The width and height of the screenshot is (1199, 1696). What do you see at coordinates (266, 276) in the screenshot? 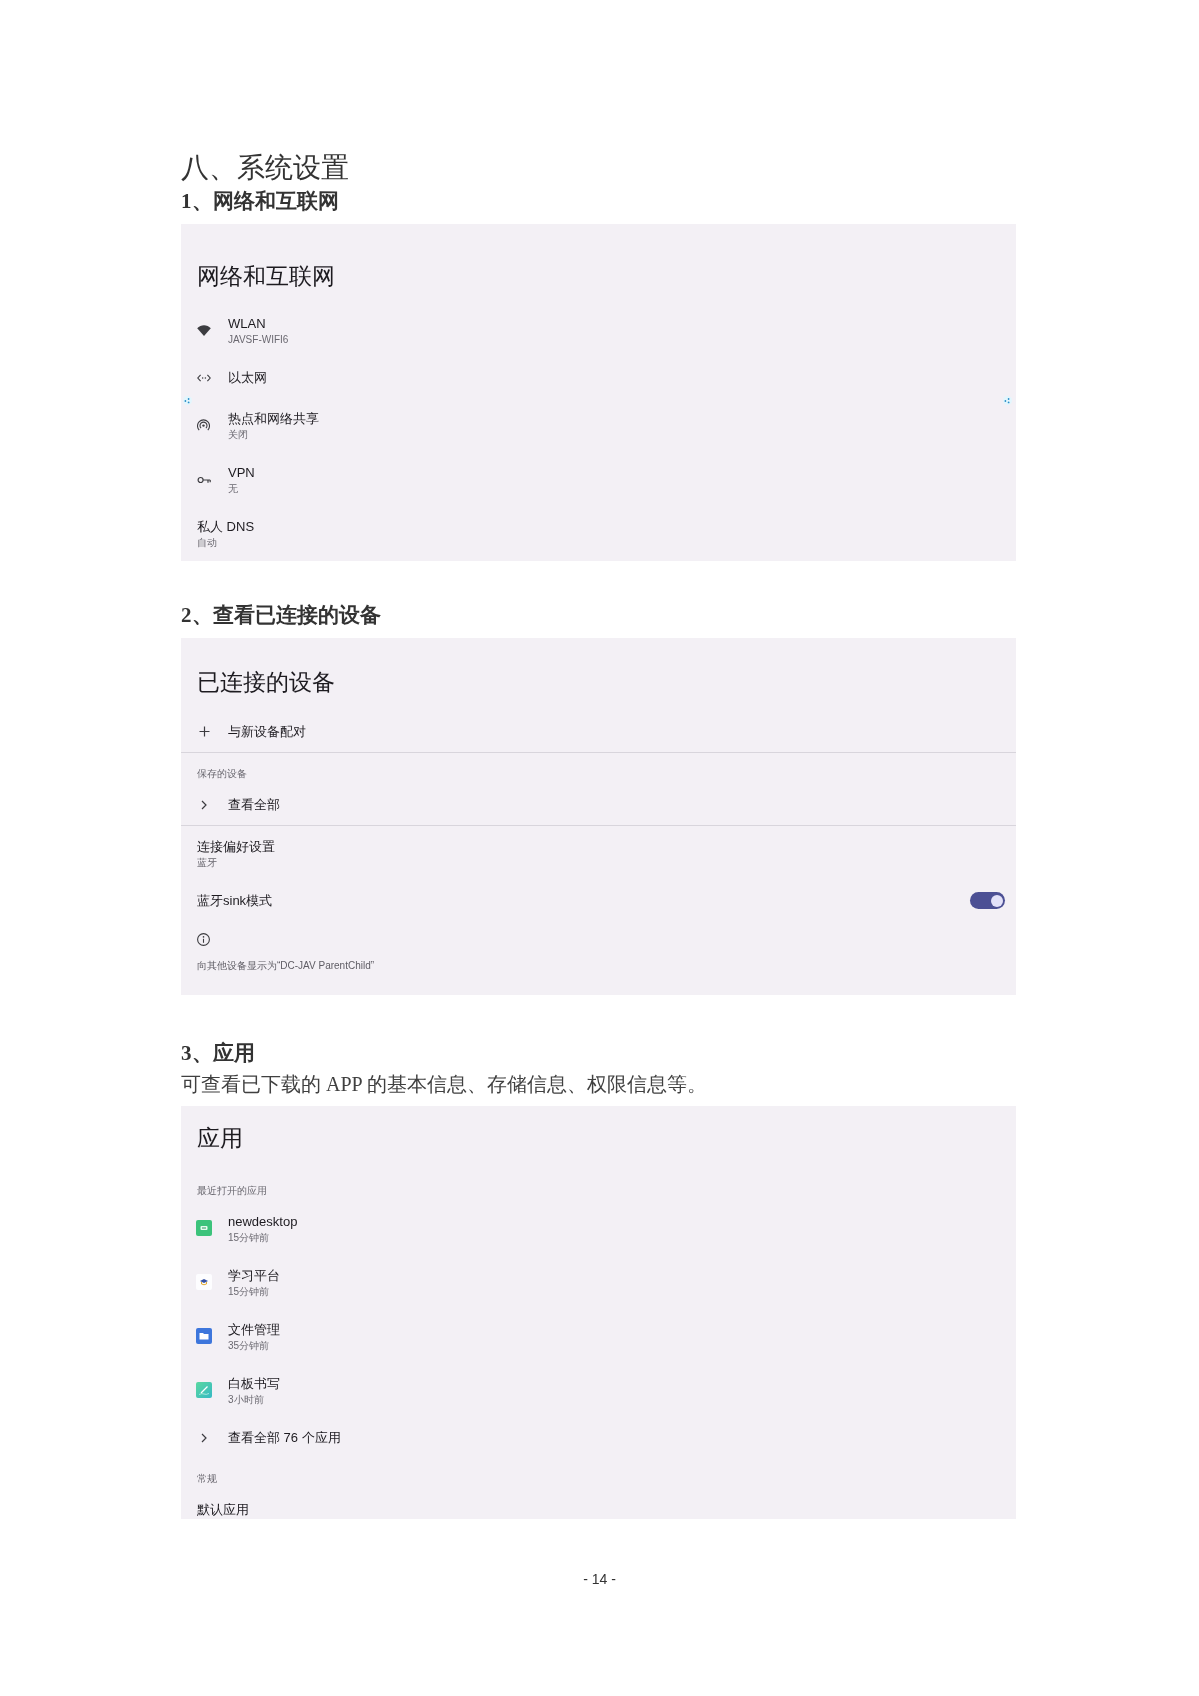
I see `screen-title: 网络和互联网` at bounding box center [266, 276].